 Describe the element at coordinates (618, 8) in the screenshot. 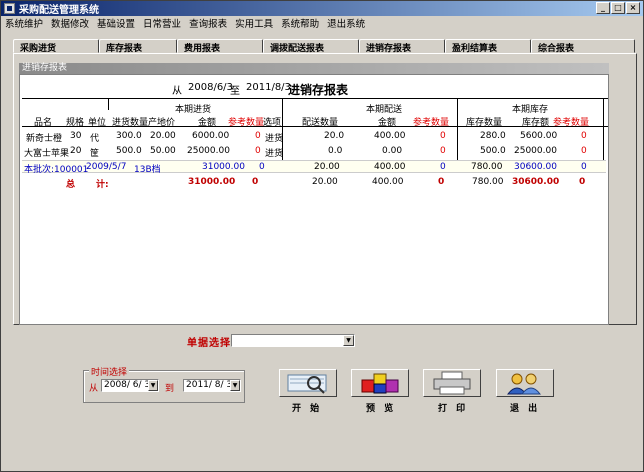

I see `maximize-button: □` at that location.